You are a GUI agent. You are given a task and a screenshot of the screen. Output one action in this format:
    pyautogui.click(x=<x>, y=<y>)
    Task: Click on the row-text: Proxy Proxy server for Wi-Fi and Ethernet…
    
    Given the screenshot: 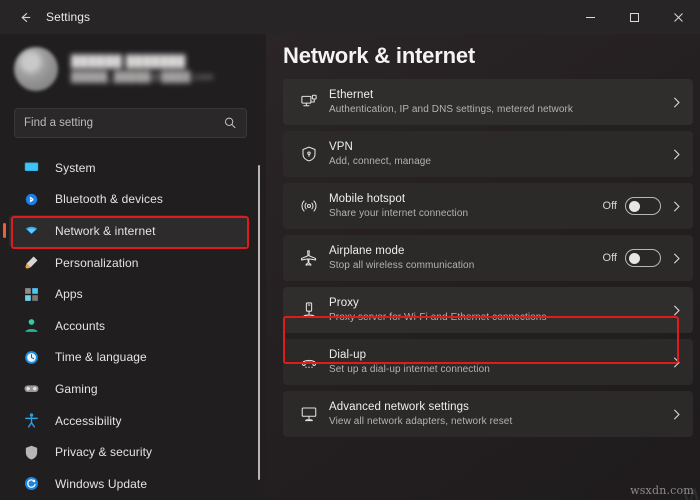 What is the action you would take?
    pyautogui.click(x=499, y=310)
    